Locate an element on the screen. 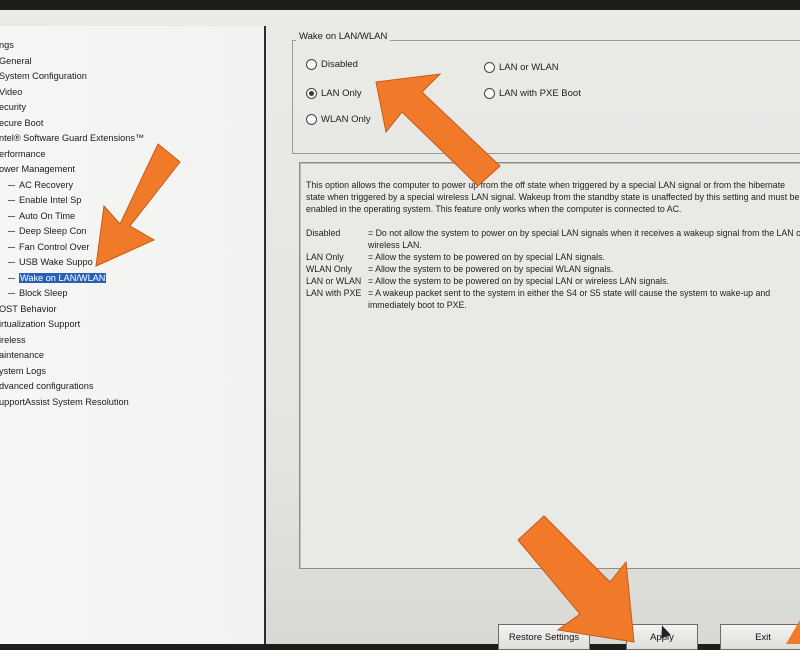  tree-item: OST Behavior is located at coordinates (72, 310).